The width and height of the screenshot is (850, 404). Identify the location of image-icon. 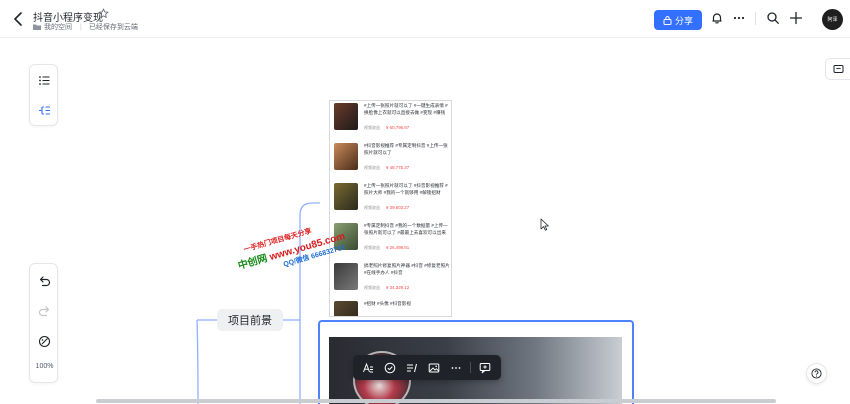
(434, 368).